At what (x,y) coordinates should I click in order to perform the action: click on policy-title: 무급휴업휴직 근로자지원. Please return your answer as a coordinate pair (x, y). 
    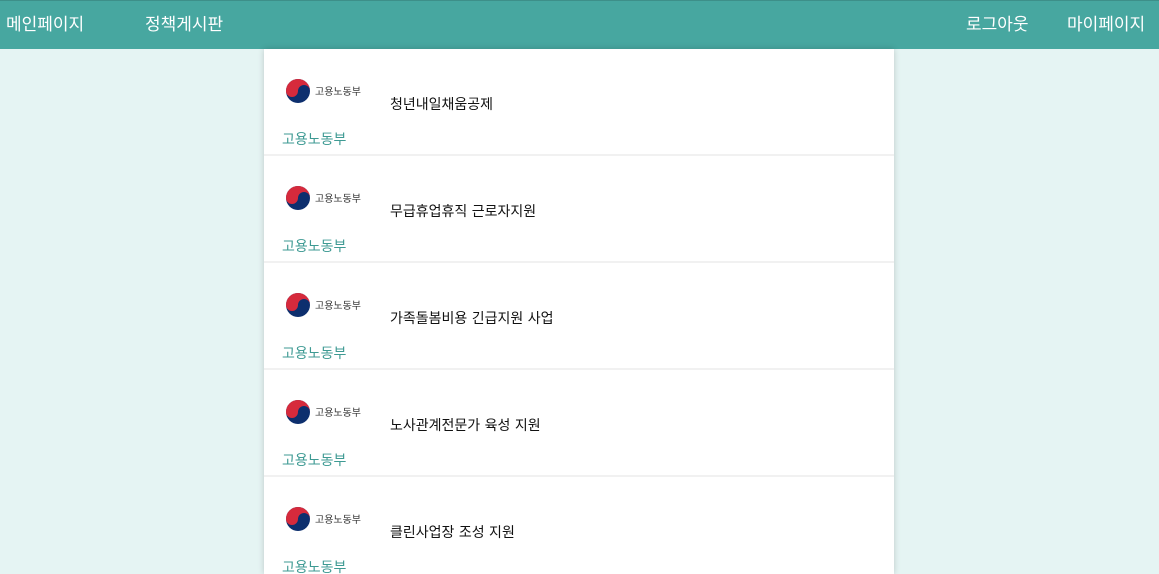
    Looking at the image, I should click on (463, 211).